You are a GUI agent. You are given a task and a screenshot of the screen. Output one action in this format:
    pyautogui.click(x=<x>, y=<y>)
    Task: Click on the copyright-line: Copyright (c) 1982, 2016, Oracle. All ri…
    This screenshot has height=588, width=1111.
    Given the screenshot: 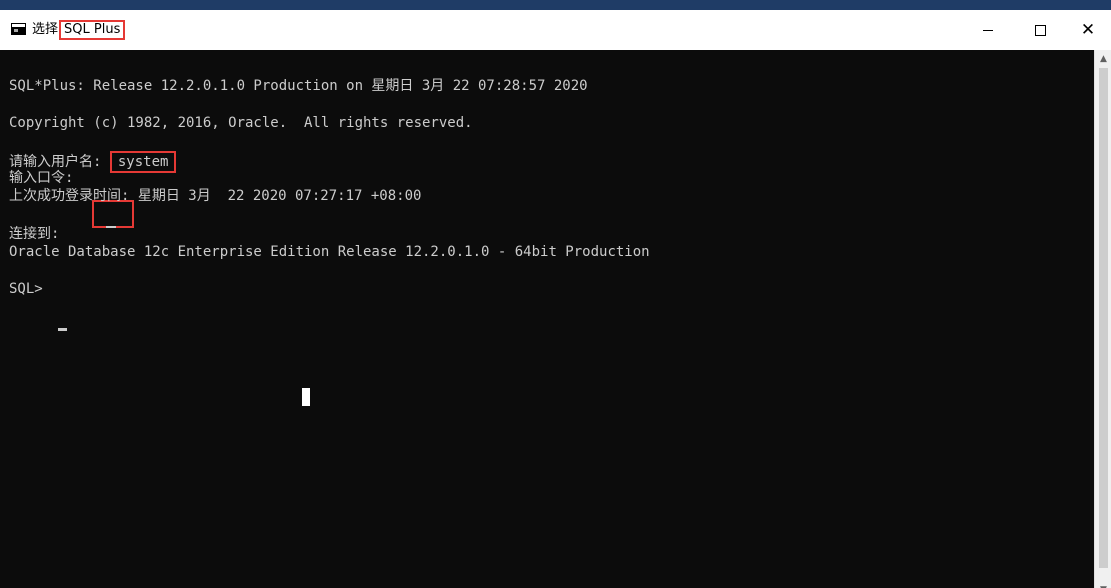 What is the action you would take?
    pyautogui.click(x=241, y=123)
    